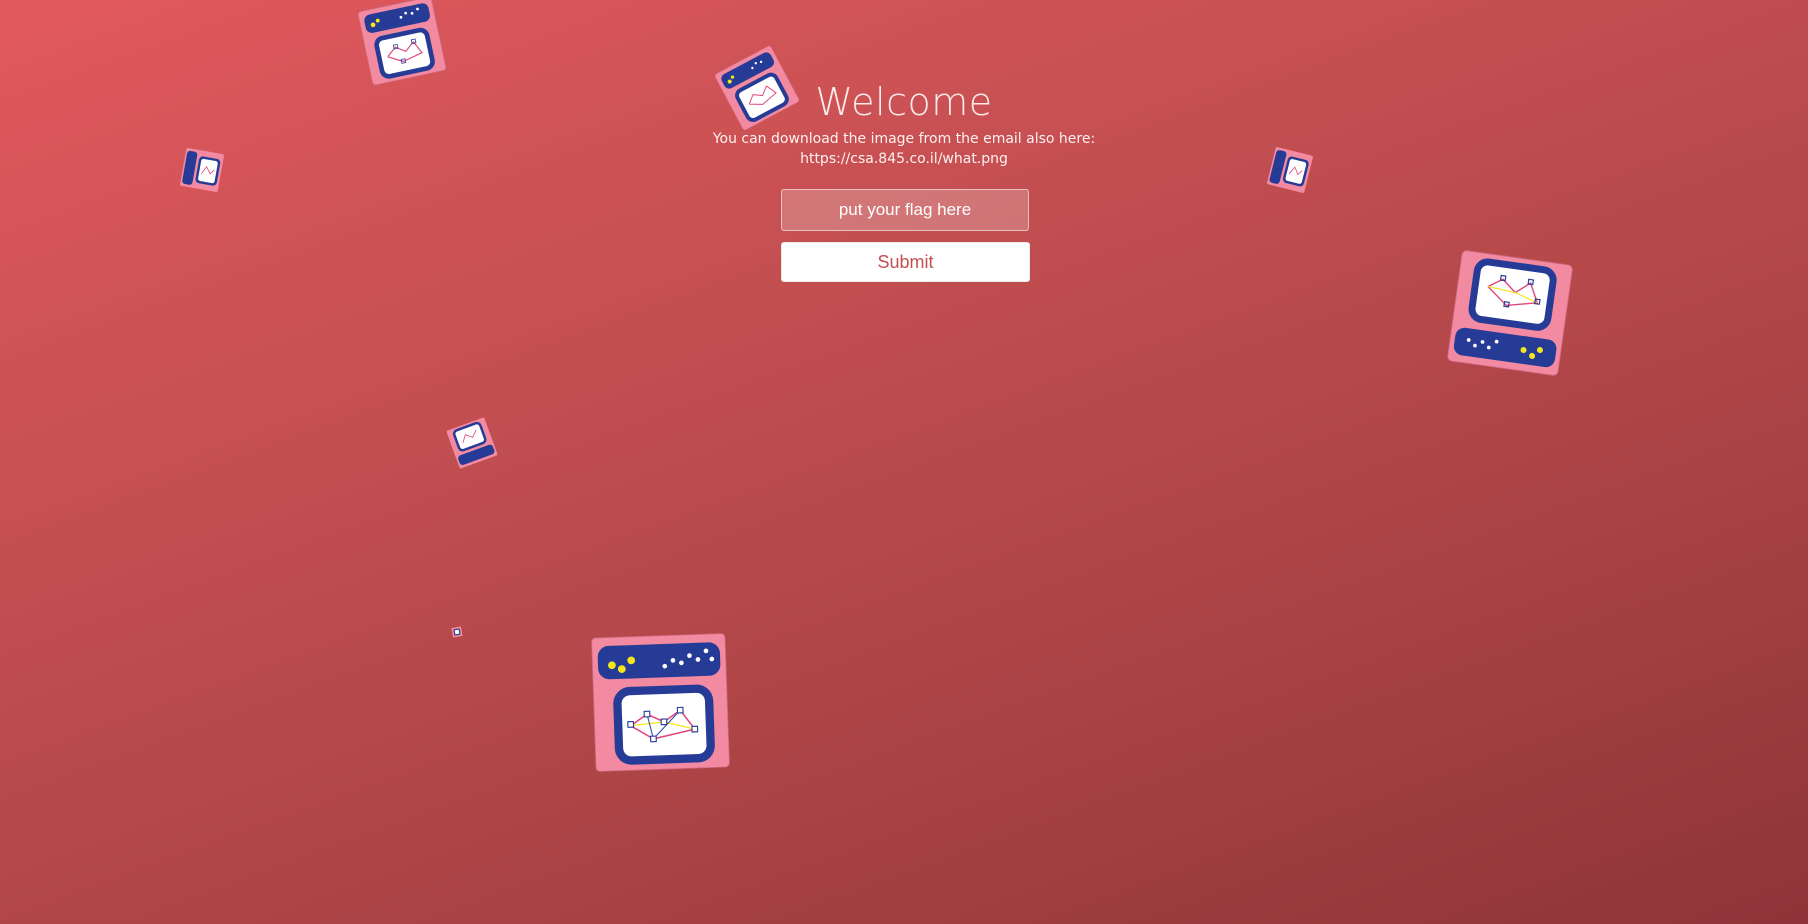 This screenshot has height=924, width=1808. Describe the element at coordinates (905, 210) in the screenshot. I see `flag-input` at that location.